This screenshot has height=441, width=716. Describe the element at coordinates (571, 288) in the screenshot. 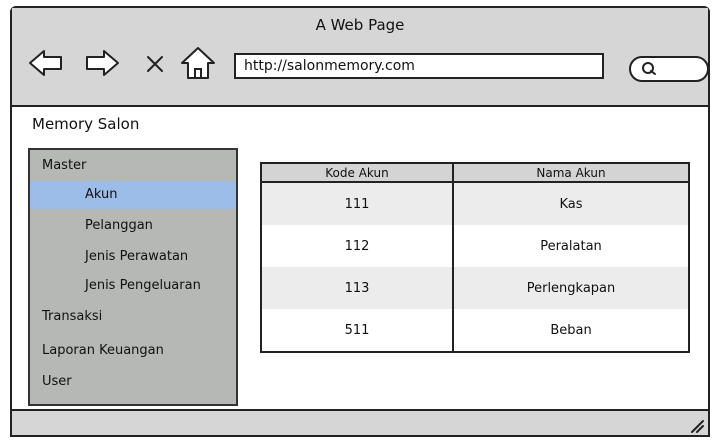

I see `nama-akun-cell: Perlengkapan` at that location.